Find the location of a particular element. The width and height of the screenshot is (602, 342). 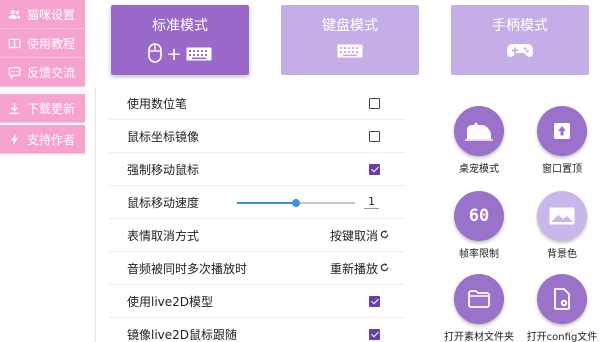

pin-top-icon is located at coordinates (562, 131).